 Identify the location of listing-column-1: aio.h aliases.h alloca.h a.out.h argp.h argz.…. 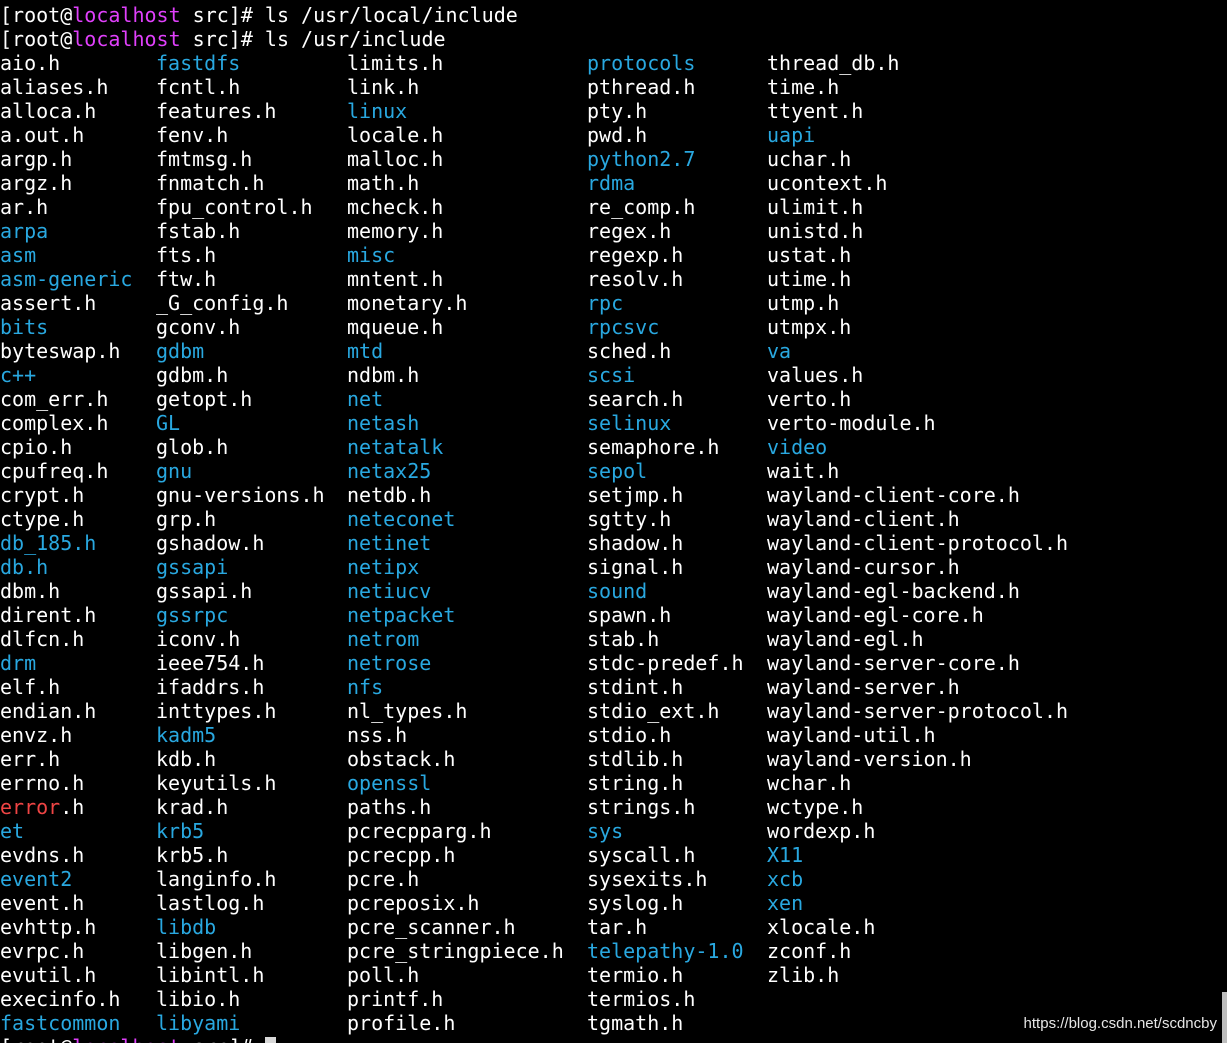
(66, 543).